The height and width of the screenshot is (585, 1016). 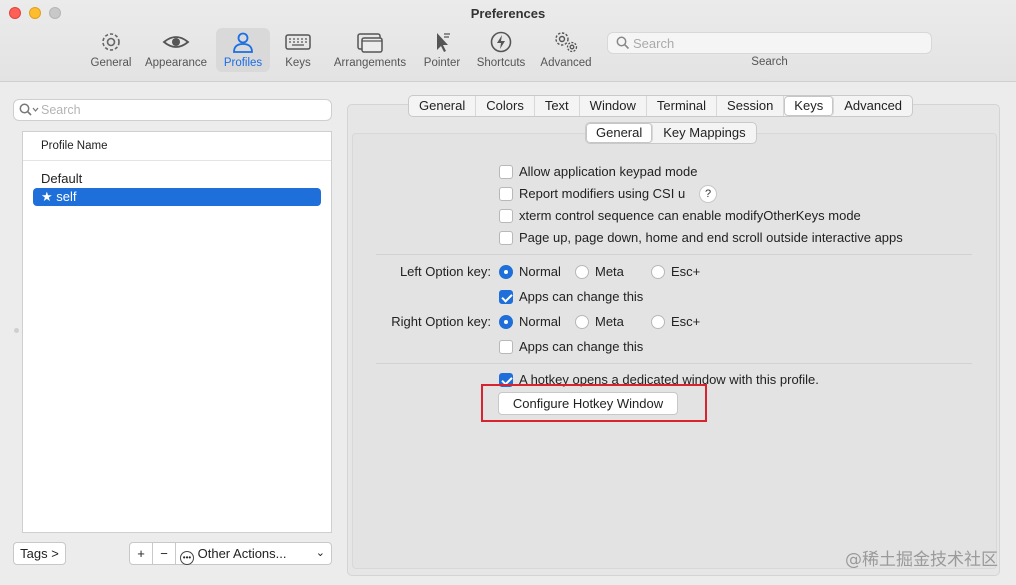 I want to click on window-title: Preferences, so click(x=508, y=13).